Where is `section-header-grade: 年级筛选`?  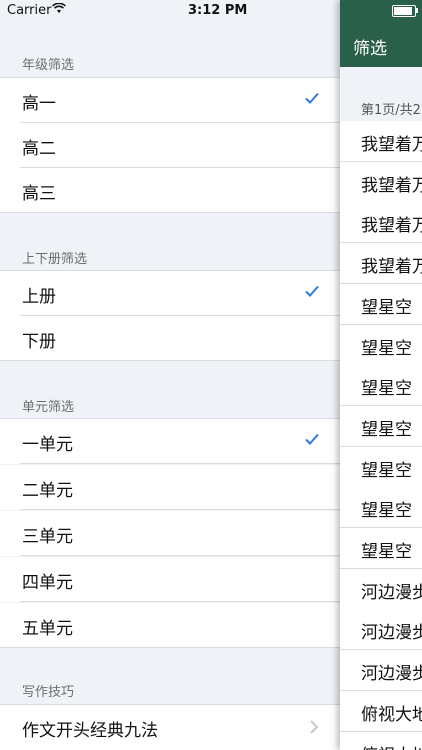
section-header-grade: 年级筛选 is located at coordinates (48, 65).